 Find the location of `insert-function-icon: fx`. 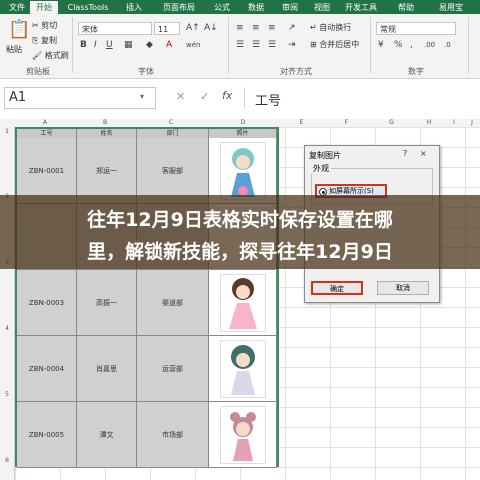

insert-function-icon: fx is located at coordinates (227, 95).